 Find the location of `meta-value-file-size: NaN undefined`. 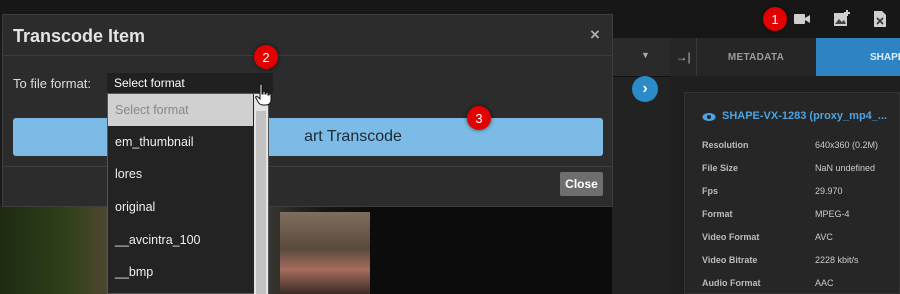

meta-value-file-size: NaN undefined is located at coordinates (845, 168).